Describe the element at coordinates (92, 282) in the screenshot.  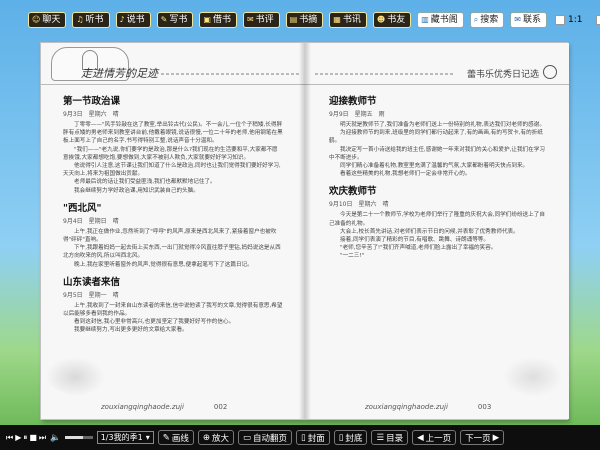
I see `article-title: 山东读者来信` at that location.